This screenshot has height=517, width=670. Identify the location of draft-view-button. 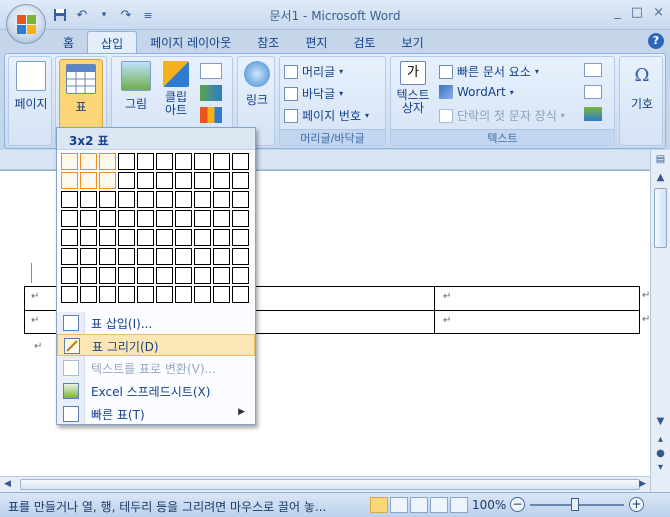
(459, 505).